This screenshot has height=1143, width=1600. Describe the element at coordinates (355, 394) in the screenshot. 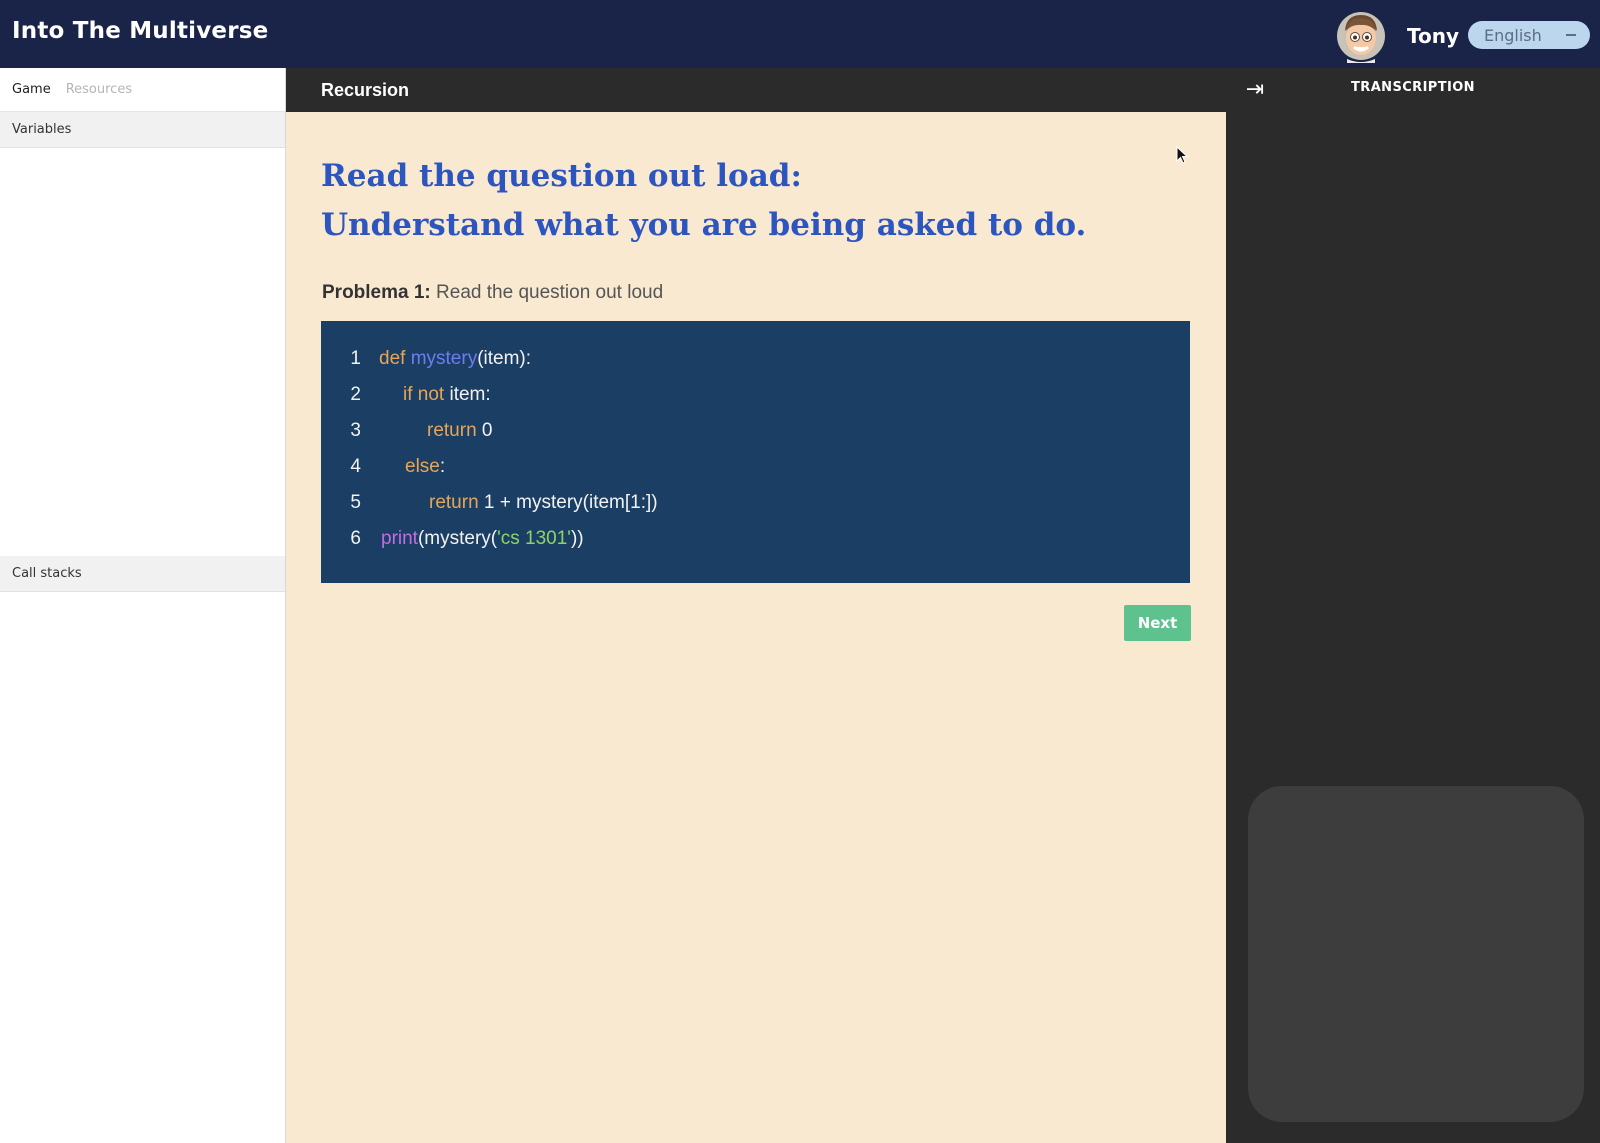

I see `line-number: 2` at that location.